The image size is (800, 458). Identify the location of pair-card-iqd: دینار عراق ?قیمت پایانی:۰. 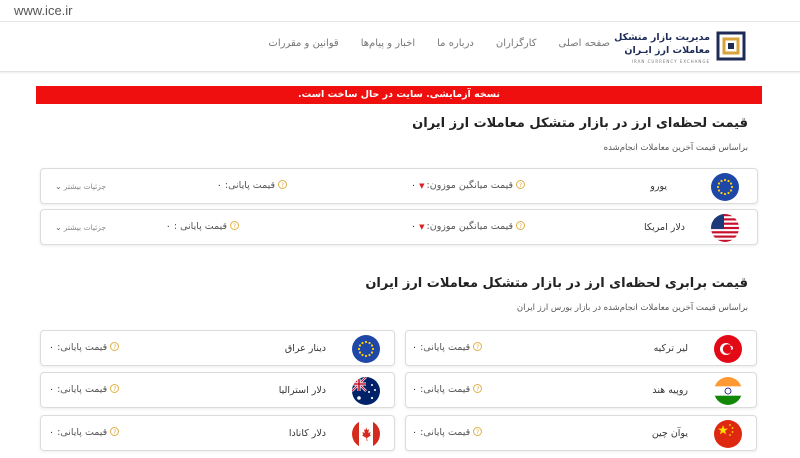
(217, 348).